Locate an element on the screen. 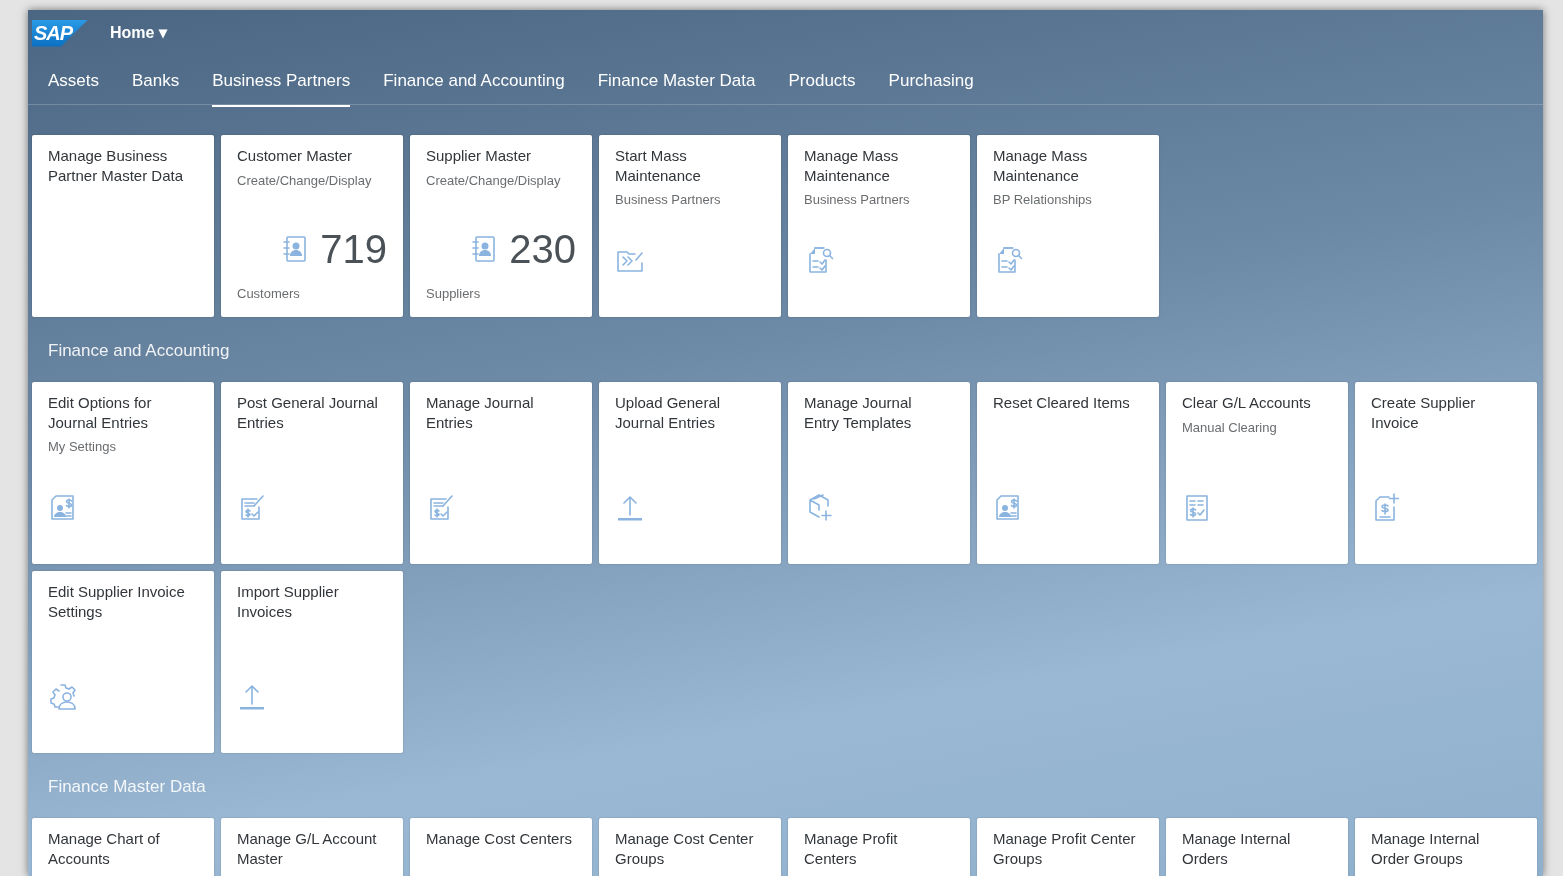 This screenshot has width=1563, height=876. tile-title: Manage Profit Center Groups is located at coordinates (1065, 848).